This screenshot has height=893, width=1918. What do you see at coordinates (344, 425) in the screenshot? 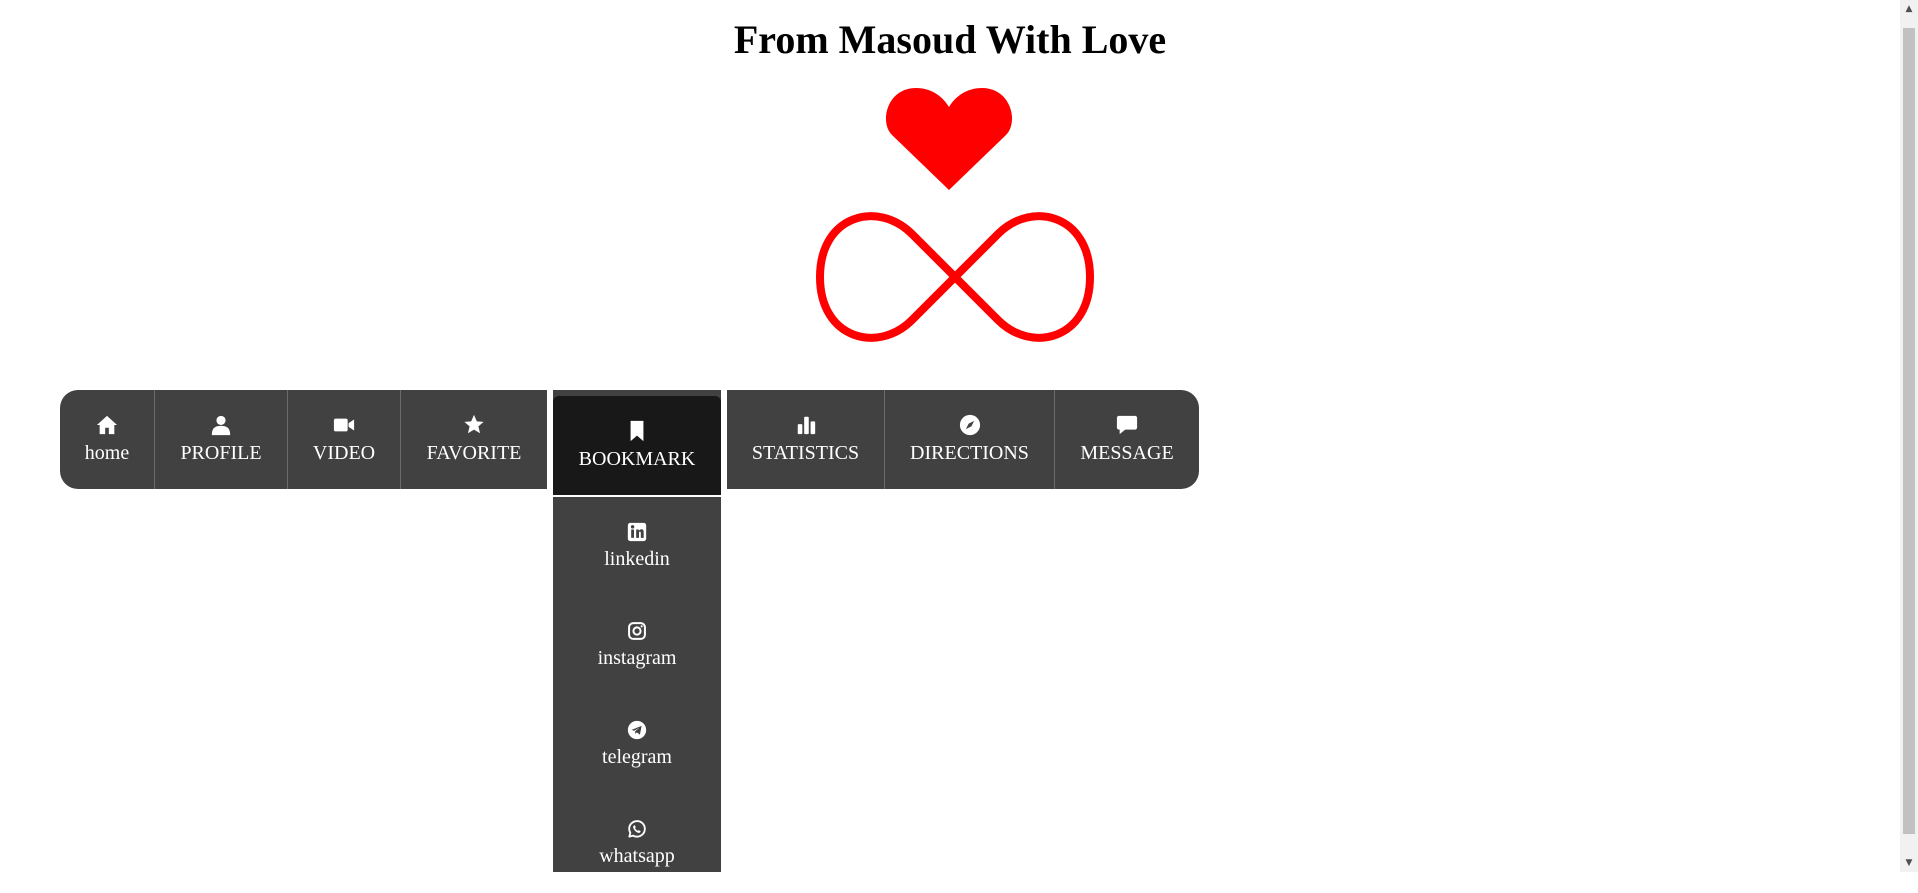
I see `video-icon` at bounding box center [344, 425].